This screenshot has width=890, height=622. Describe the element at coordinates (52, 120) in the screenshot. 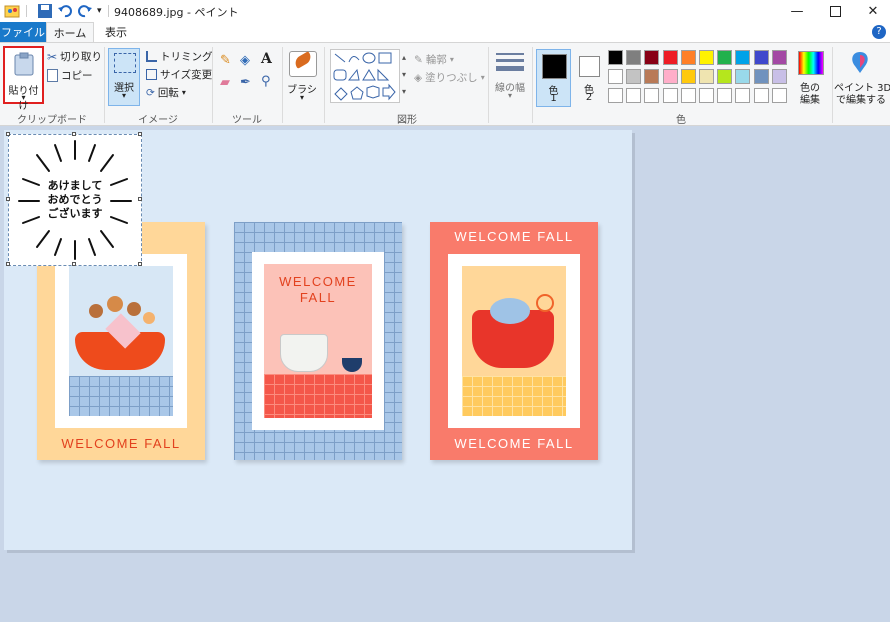

I see `clipboard-group-label: クリップボード` at that location.